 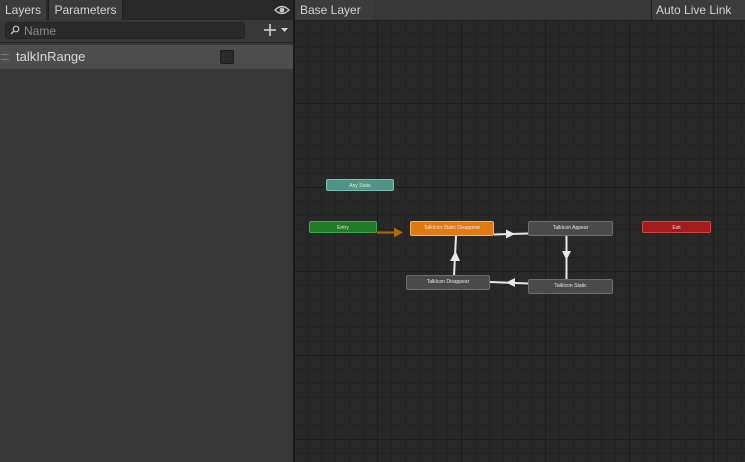 I want to click on tab-layers: Layers, so click(x=23, y=10).